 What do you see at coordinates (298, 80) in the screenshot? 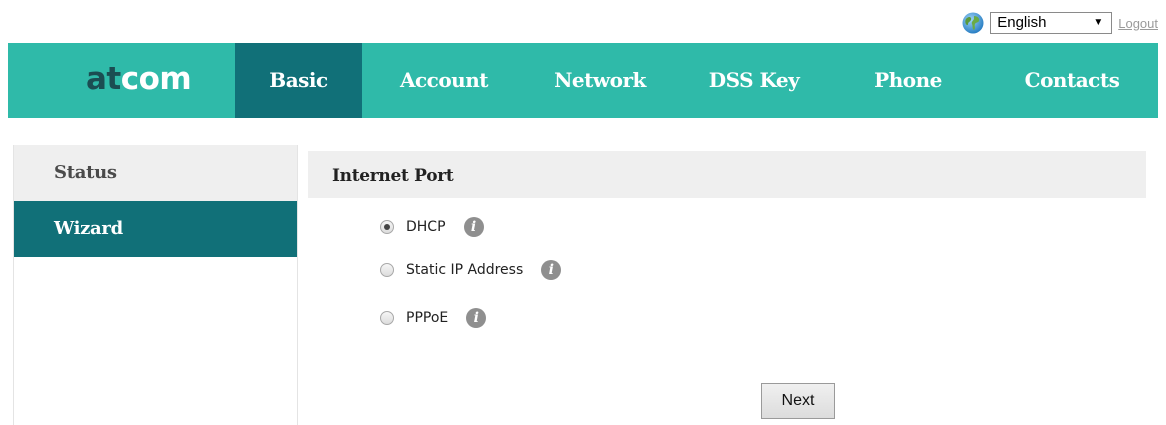
I see `tab-basic: Basic` at bounding box center [298, 80].